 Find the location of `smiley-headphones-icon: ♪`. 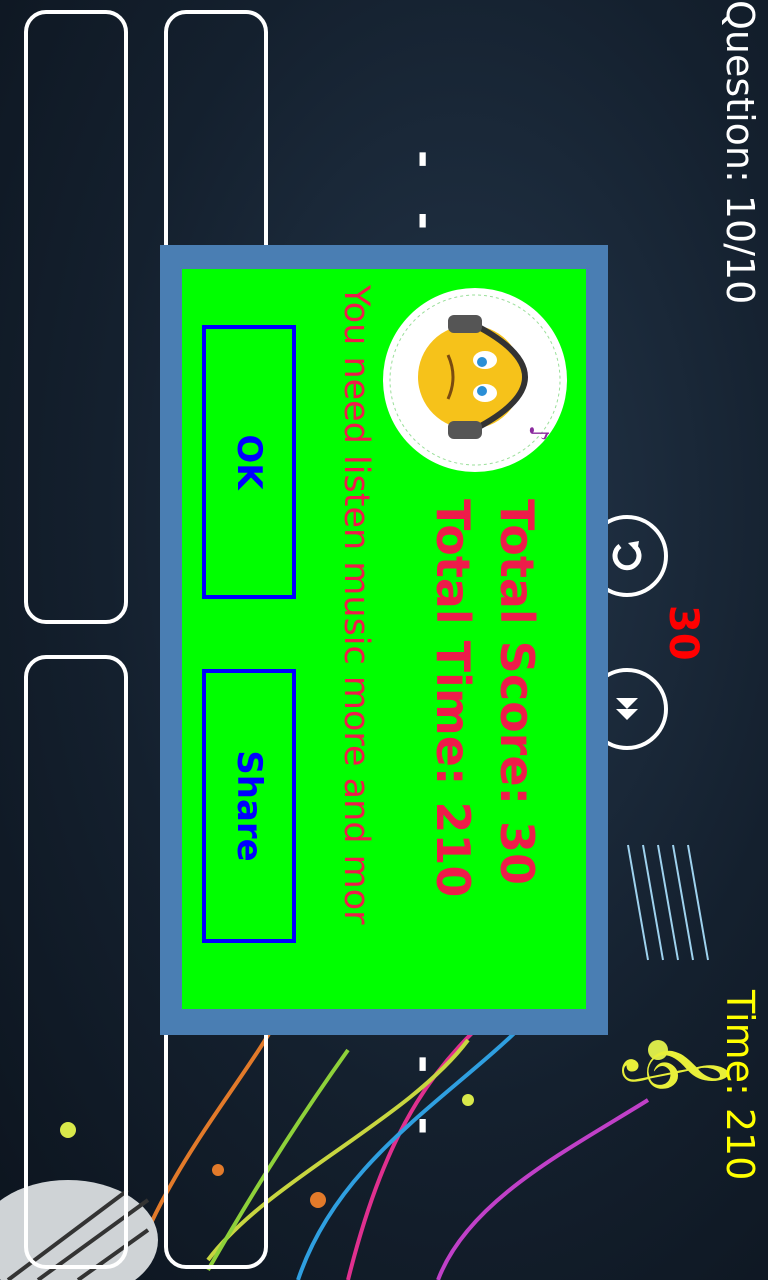

smiley-headphones-icon: ♪ is located at coordinates (475, 380).